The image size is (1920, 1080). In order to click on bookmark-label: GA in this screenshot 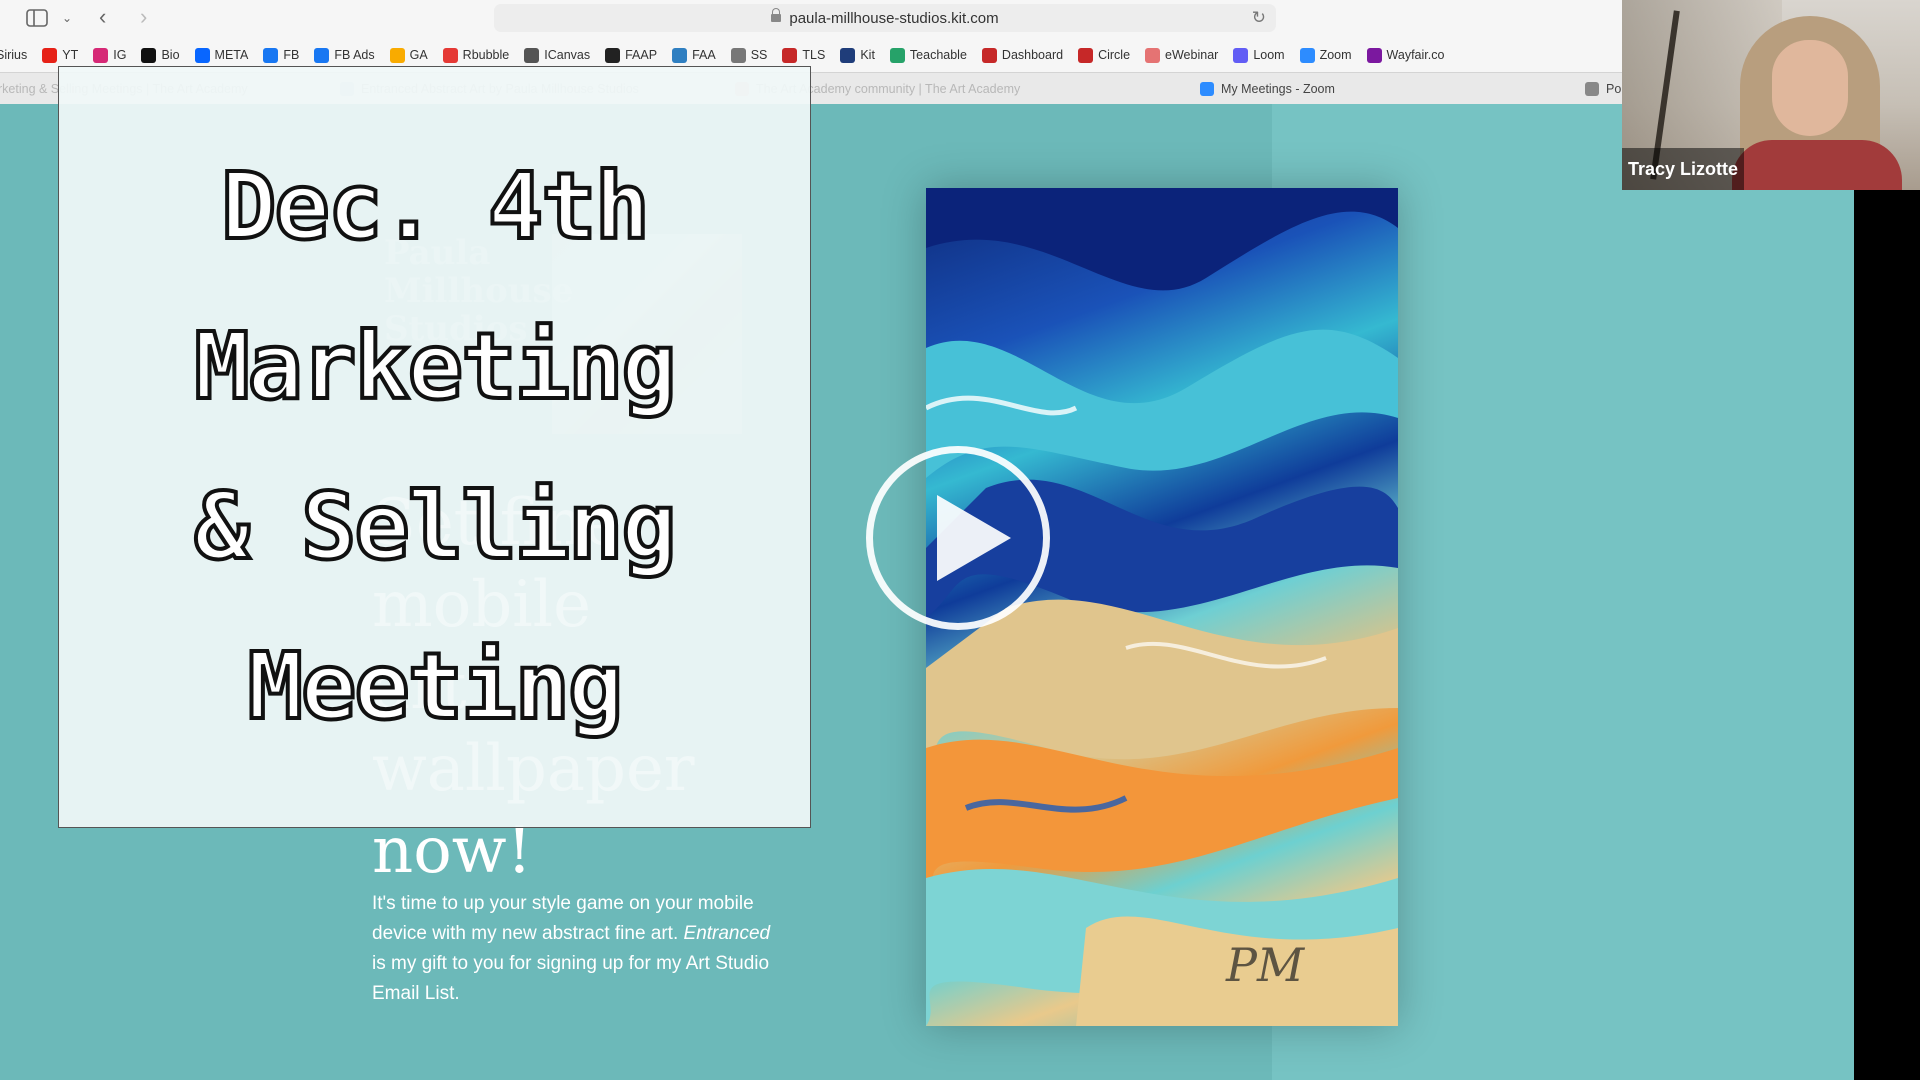, I will do `click(418, 55)`.